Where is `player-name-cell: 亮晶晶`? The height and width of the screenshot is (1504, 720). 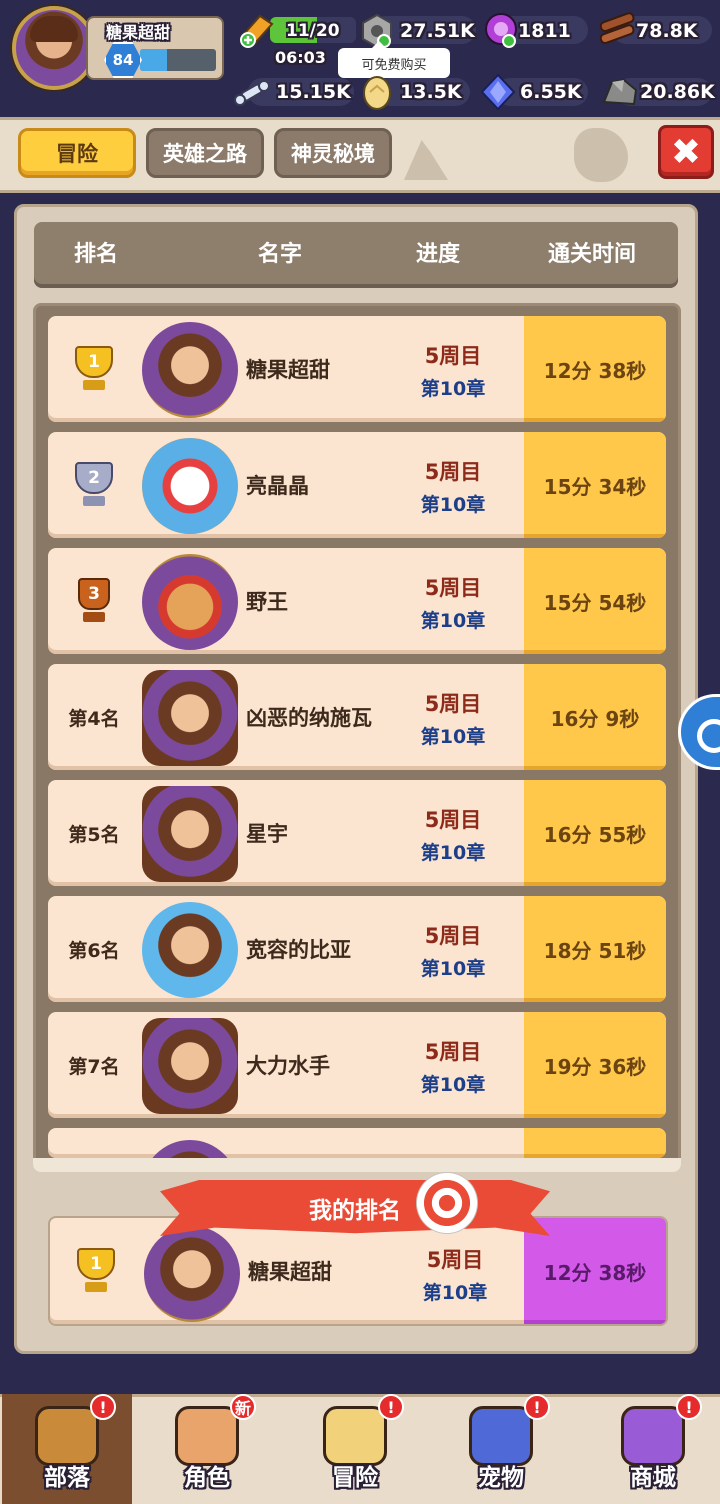 player-name-cell: 亮晶晶 is located at coordinates (277, 486).